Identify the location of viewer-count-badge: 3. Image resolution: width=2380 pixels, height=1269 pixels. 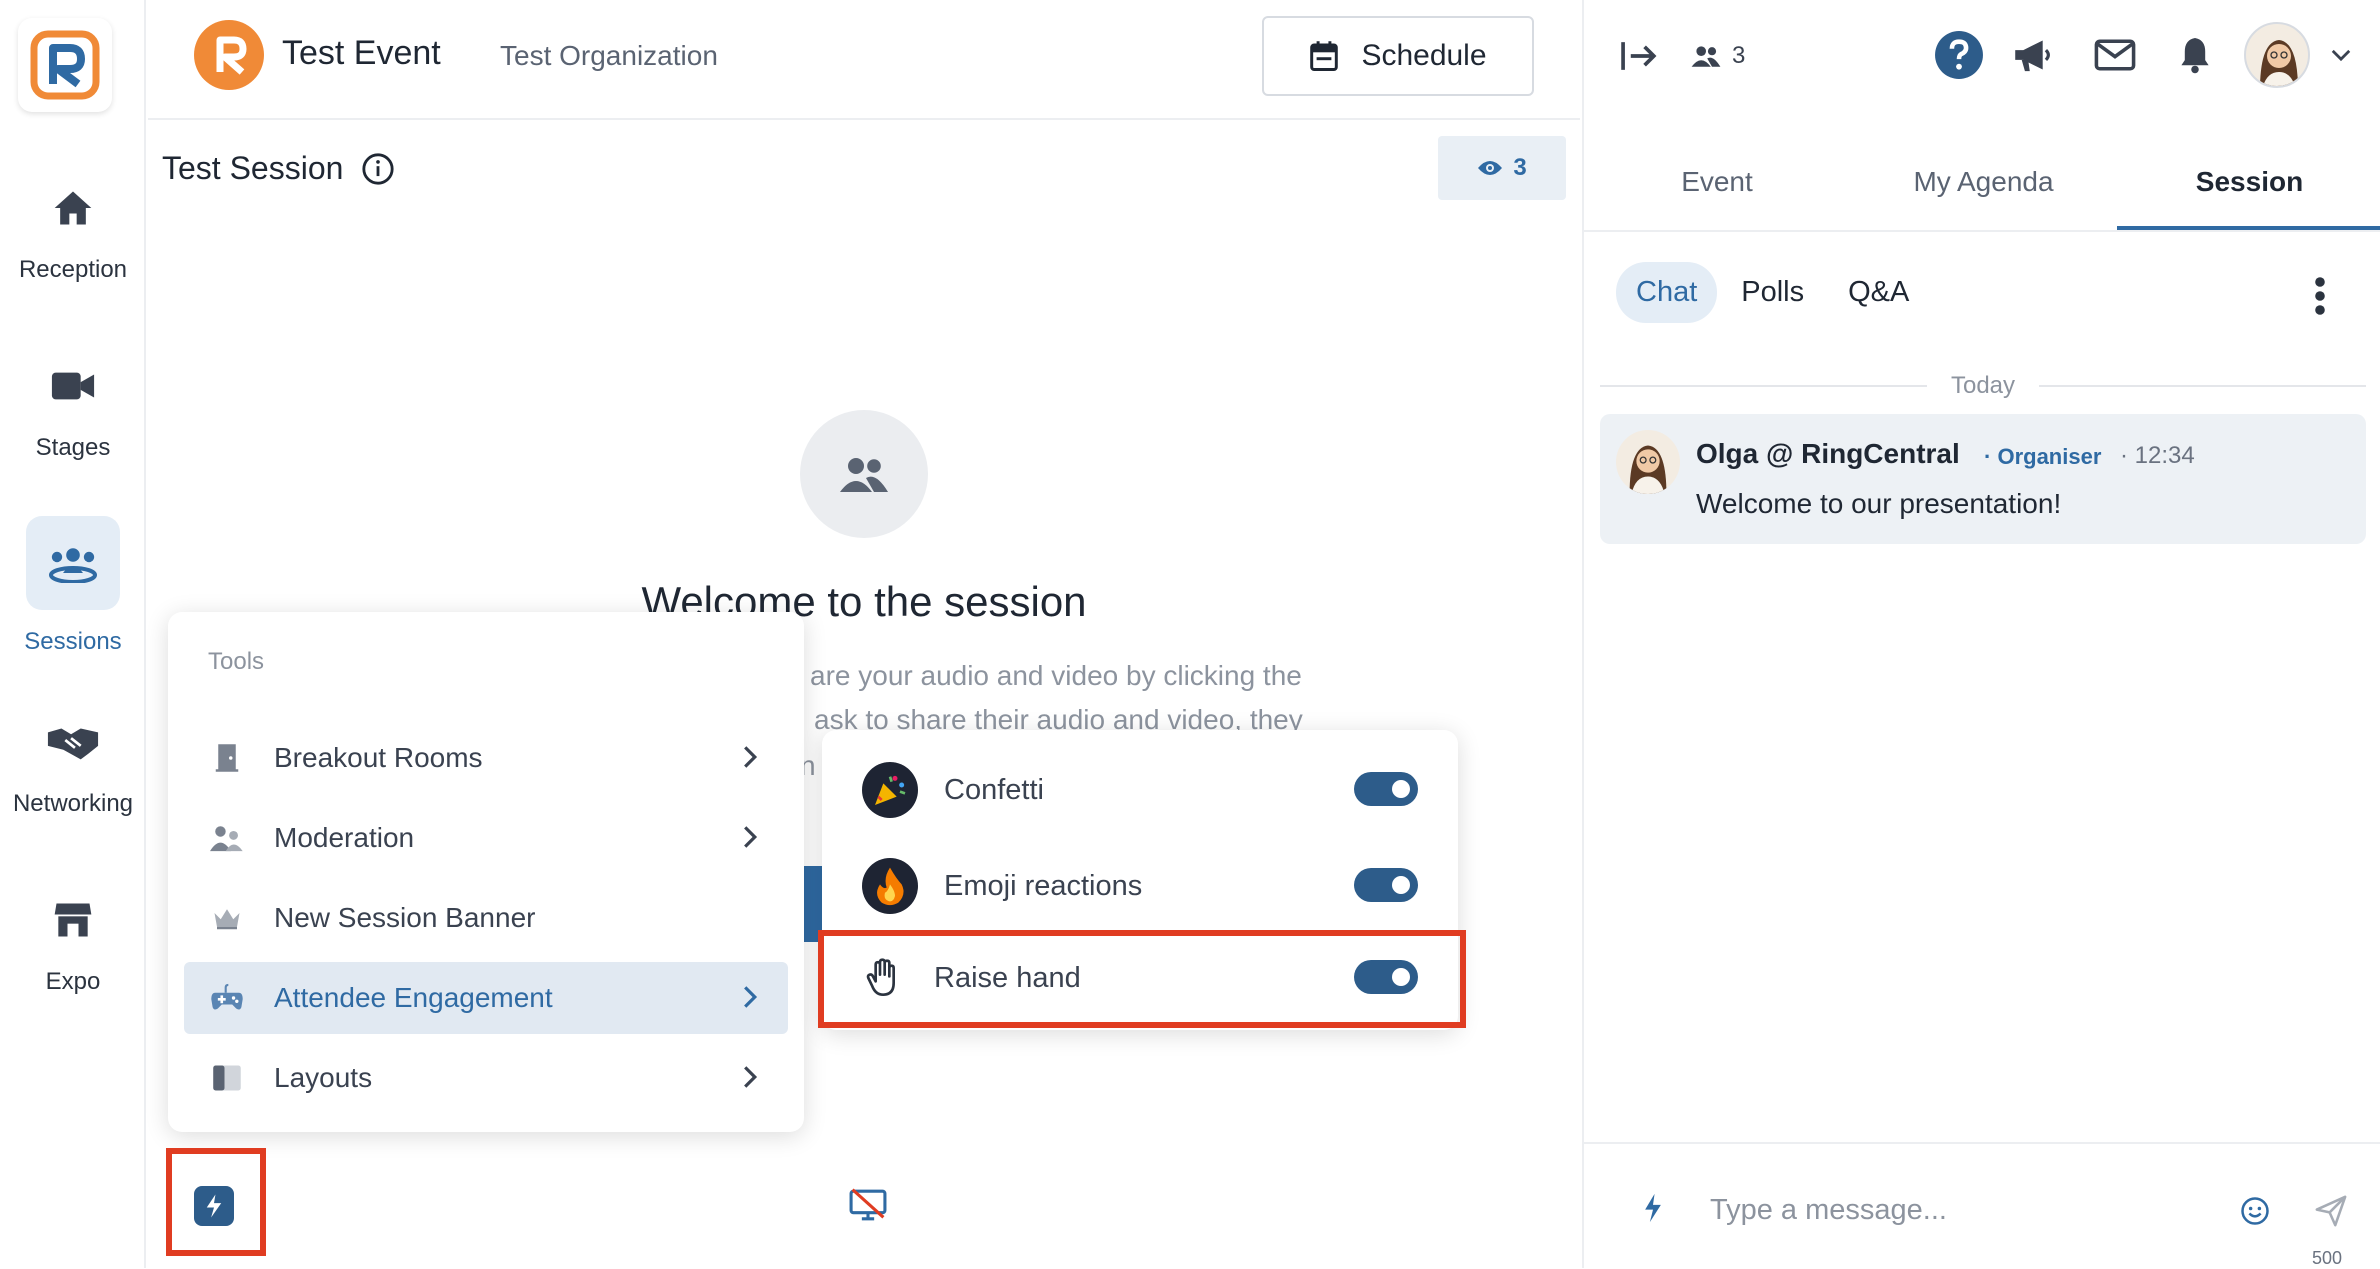
(1502, 168).